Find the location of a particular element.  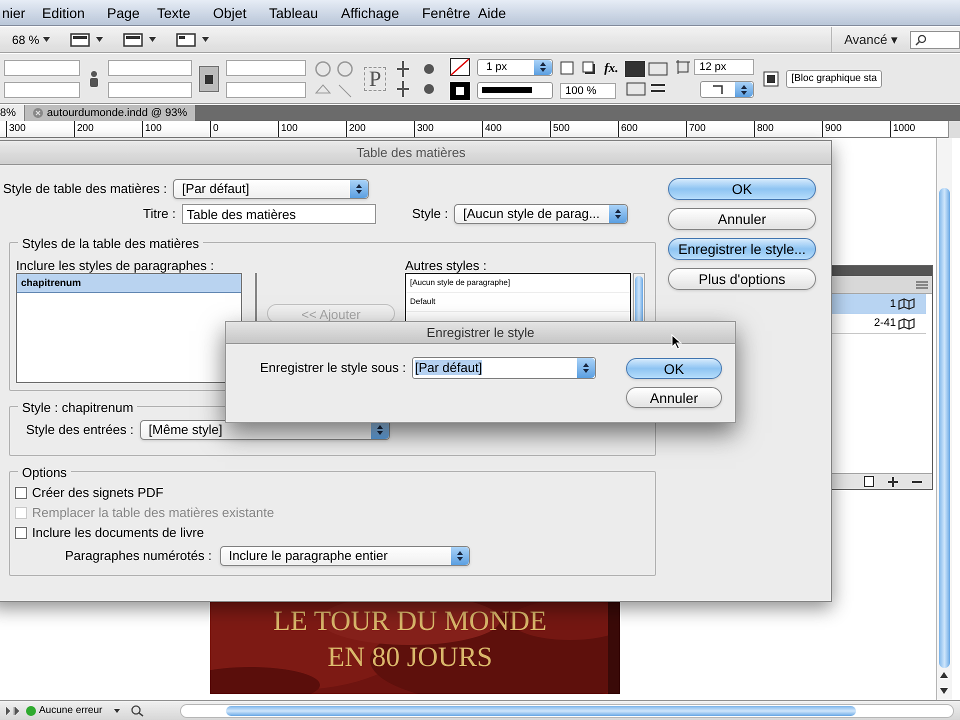

effects-glyph: fx. is located at coordinates (611, 67).